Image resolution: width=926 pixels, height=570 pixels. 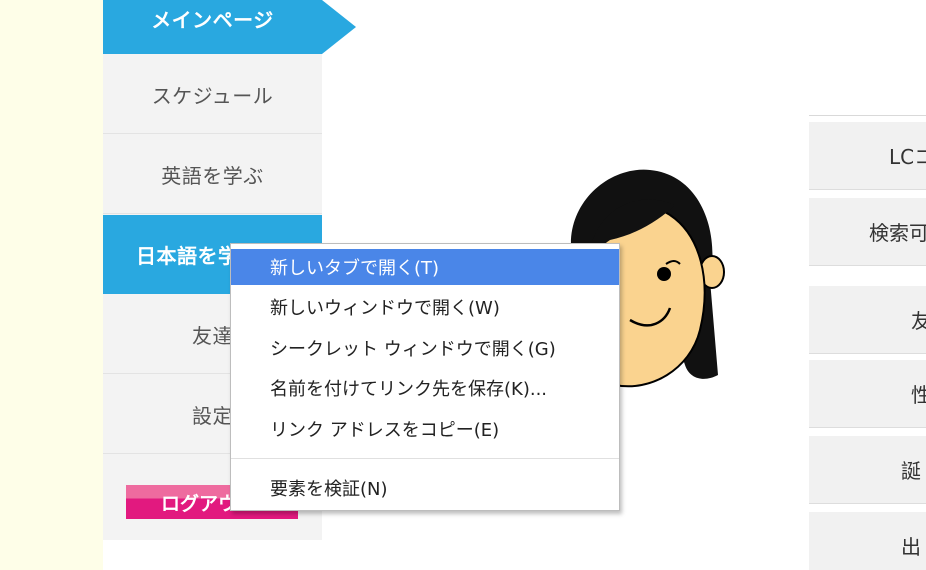 I want to click on sidebar-item-label: 設定, so click(x=212, y=415).